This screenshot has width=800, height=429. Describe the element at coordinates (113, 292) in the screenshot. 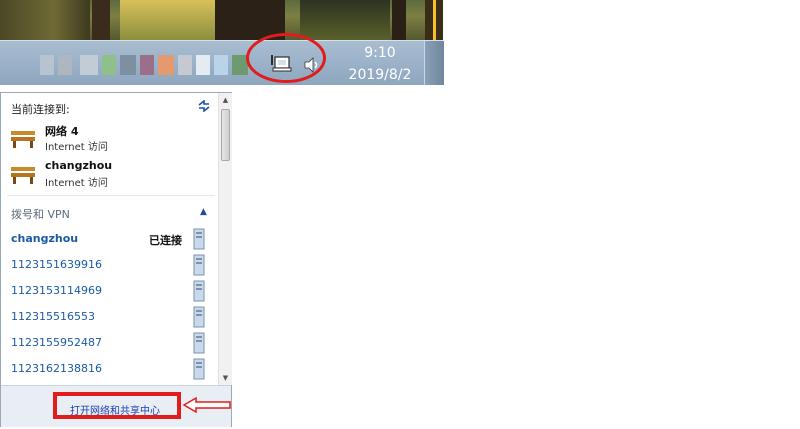

I see `vpn-item: 1123153114969` at that location.